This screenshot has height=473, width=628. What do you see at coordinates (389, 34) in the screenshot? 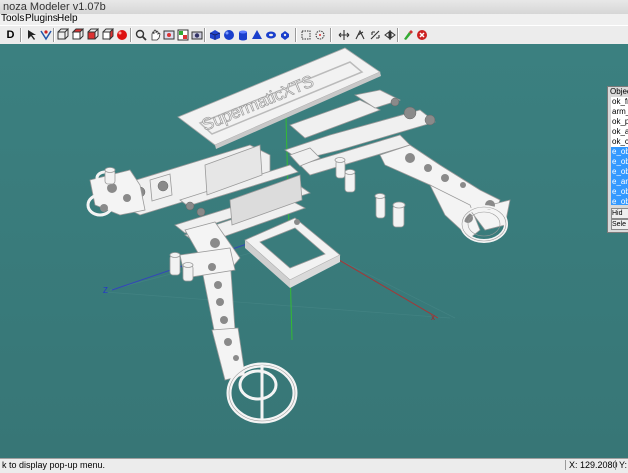
I see `mirror-icon` at bounding box center [389, 34].